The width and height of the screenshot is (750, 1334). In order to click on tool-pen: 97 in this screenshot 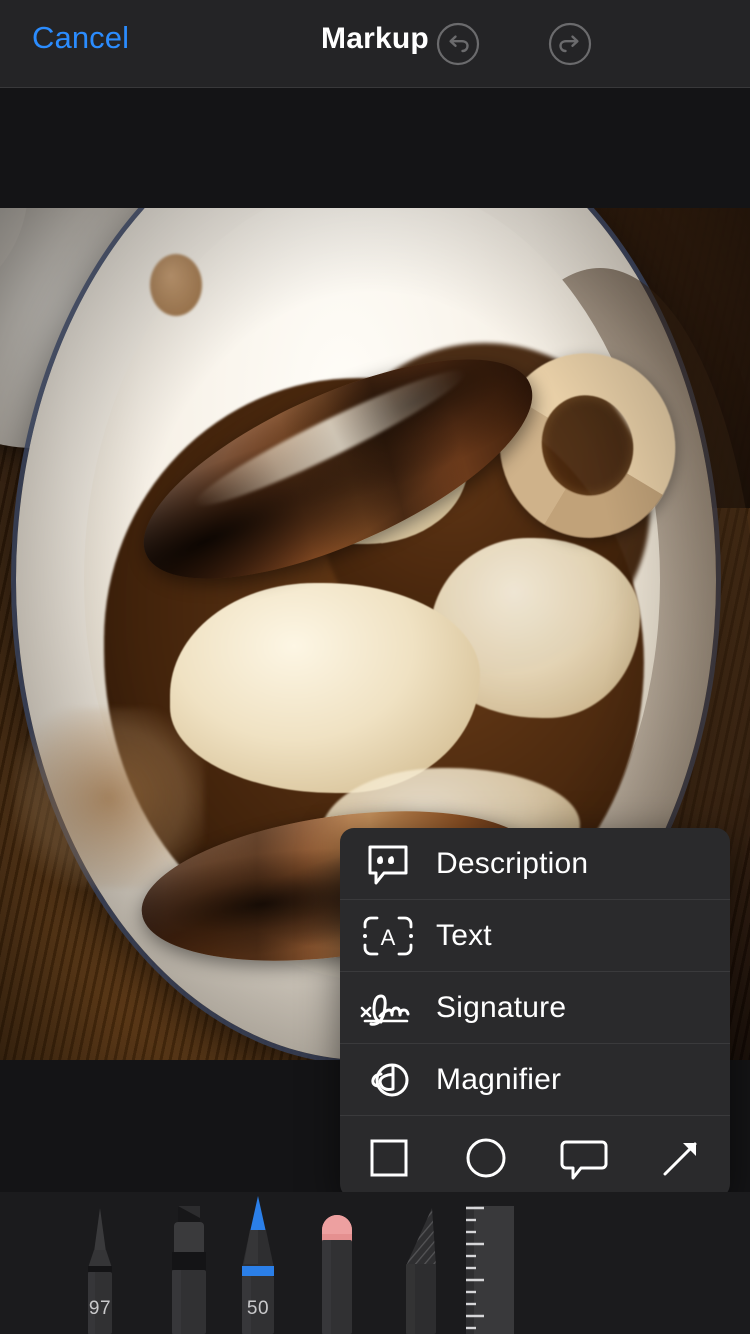, I will do `click(100, 1270)`.